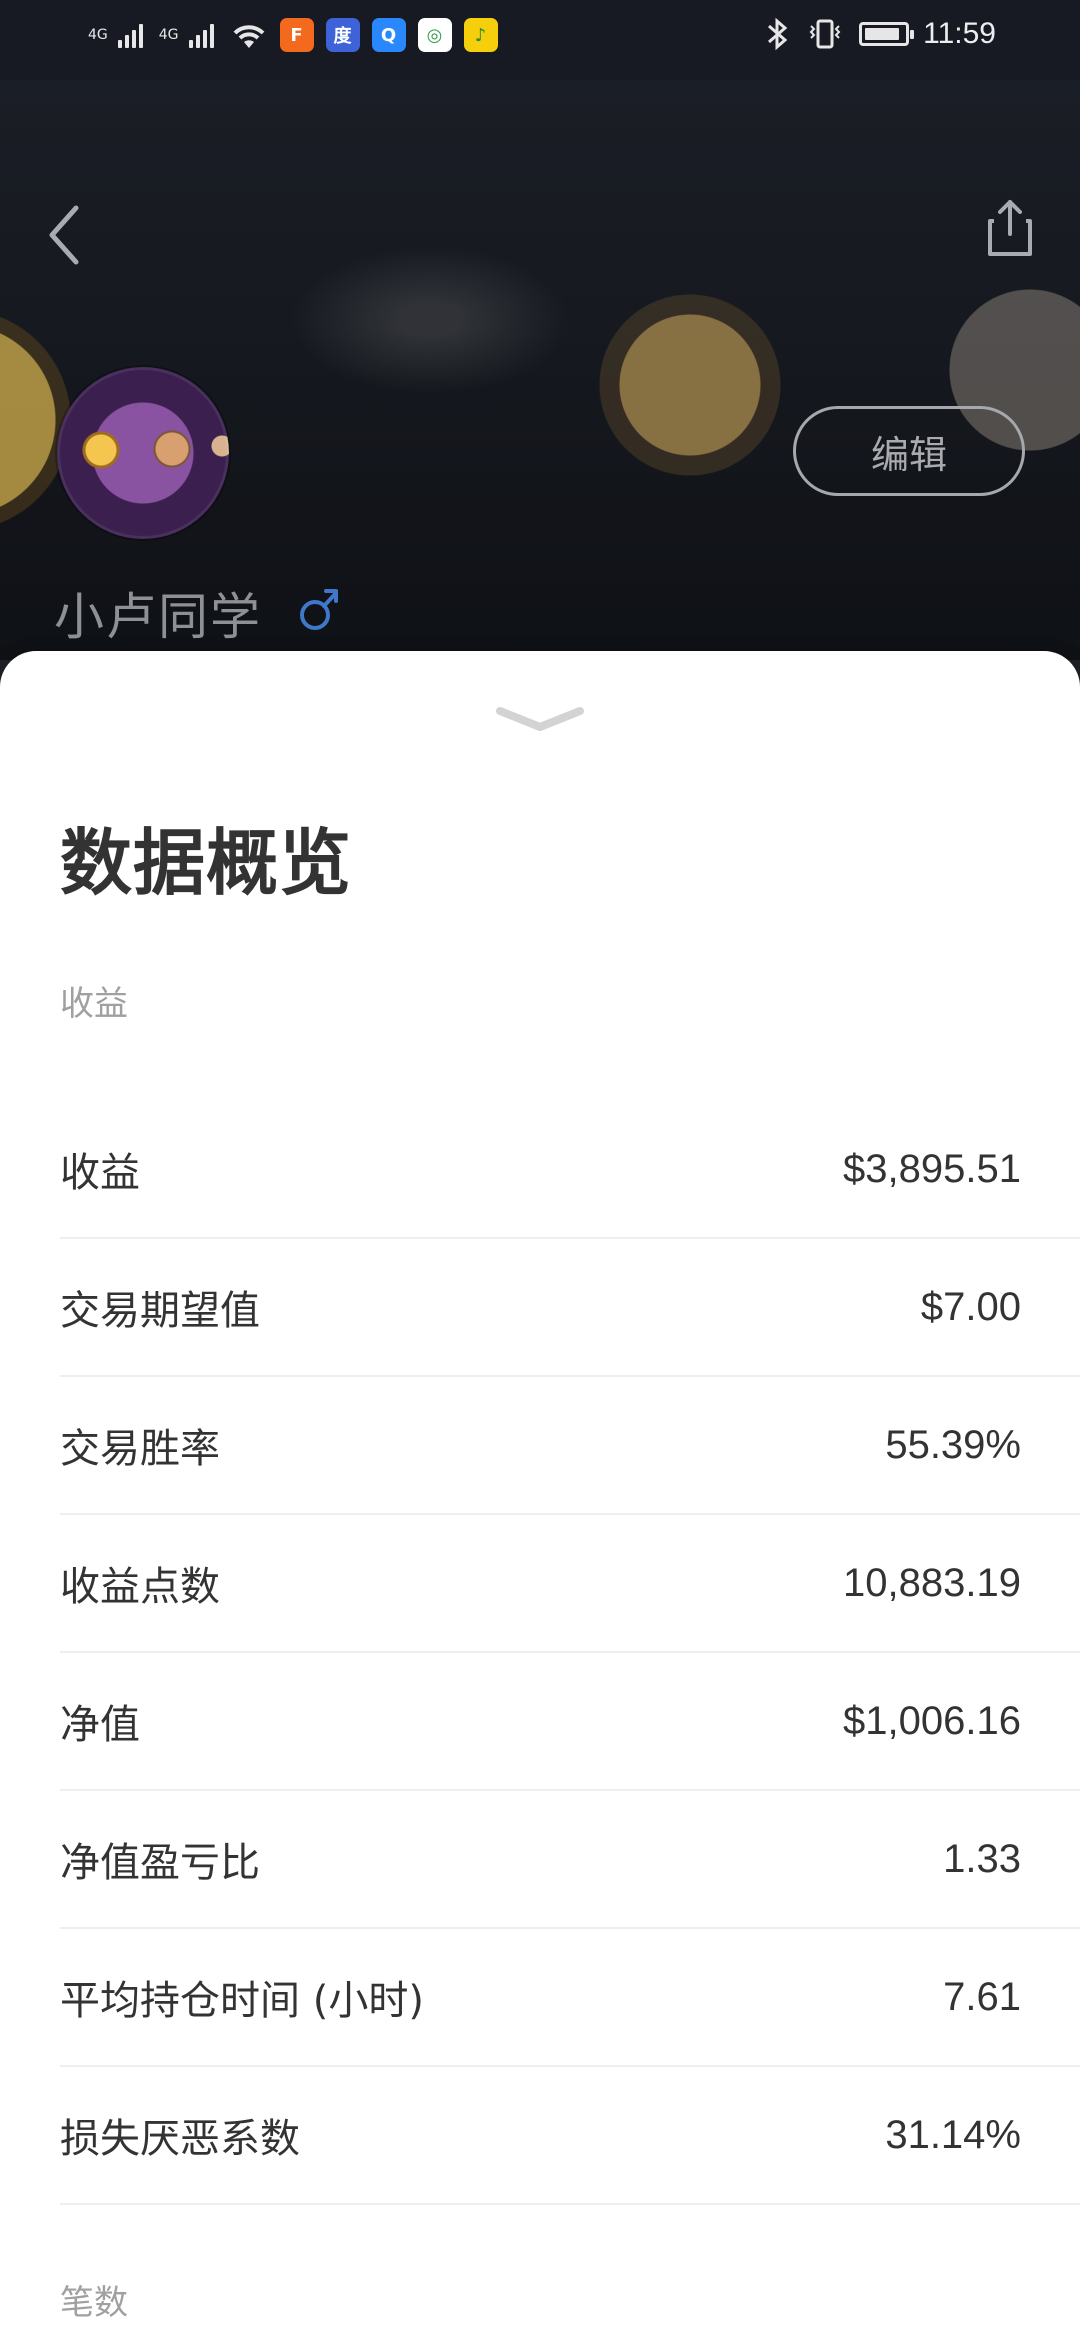 Image resolution: width=1080 pixels, height=2340 pixels. I want to click on status-right-group: 11:59, so click(879, 34).